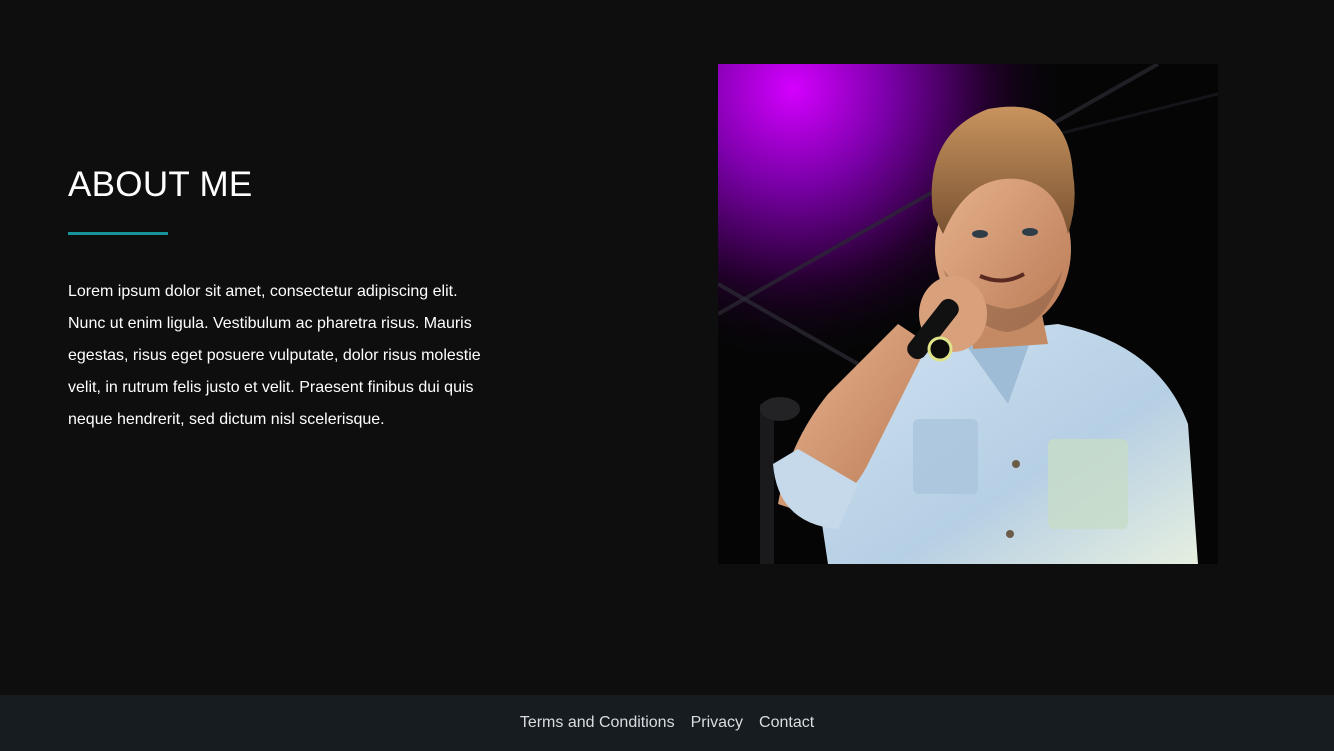 Image resolution: width=1334 pixels, height=751 pixels. What do you see at coordinates (597, 723) in the screenshot?
I see `footer-link-terms: Terms and Conditions` at bounding box center [597, 723].